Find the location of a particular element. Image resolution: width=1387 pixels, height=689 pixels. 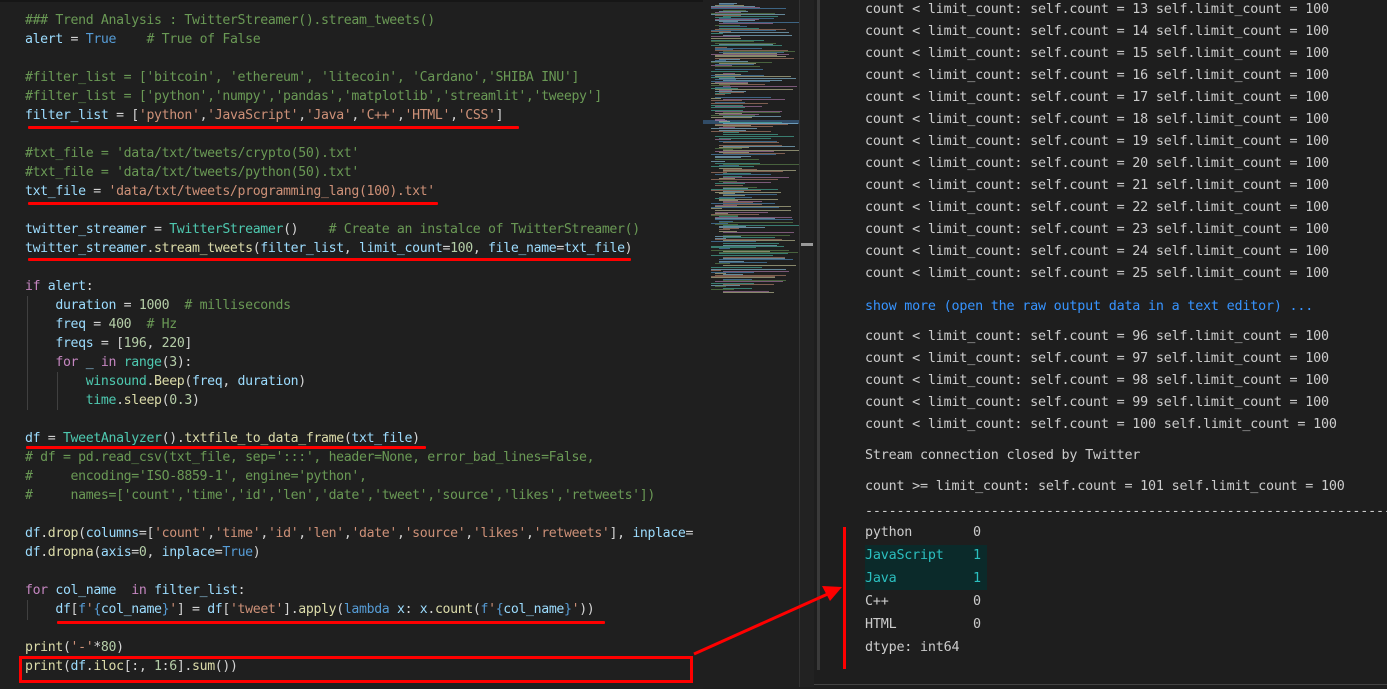

code-line: time.sleep(0.3) is located at coordinates (359, 400).